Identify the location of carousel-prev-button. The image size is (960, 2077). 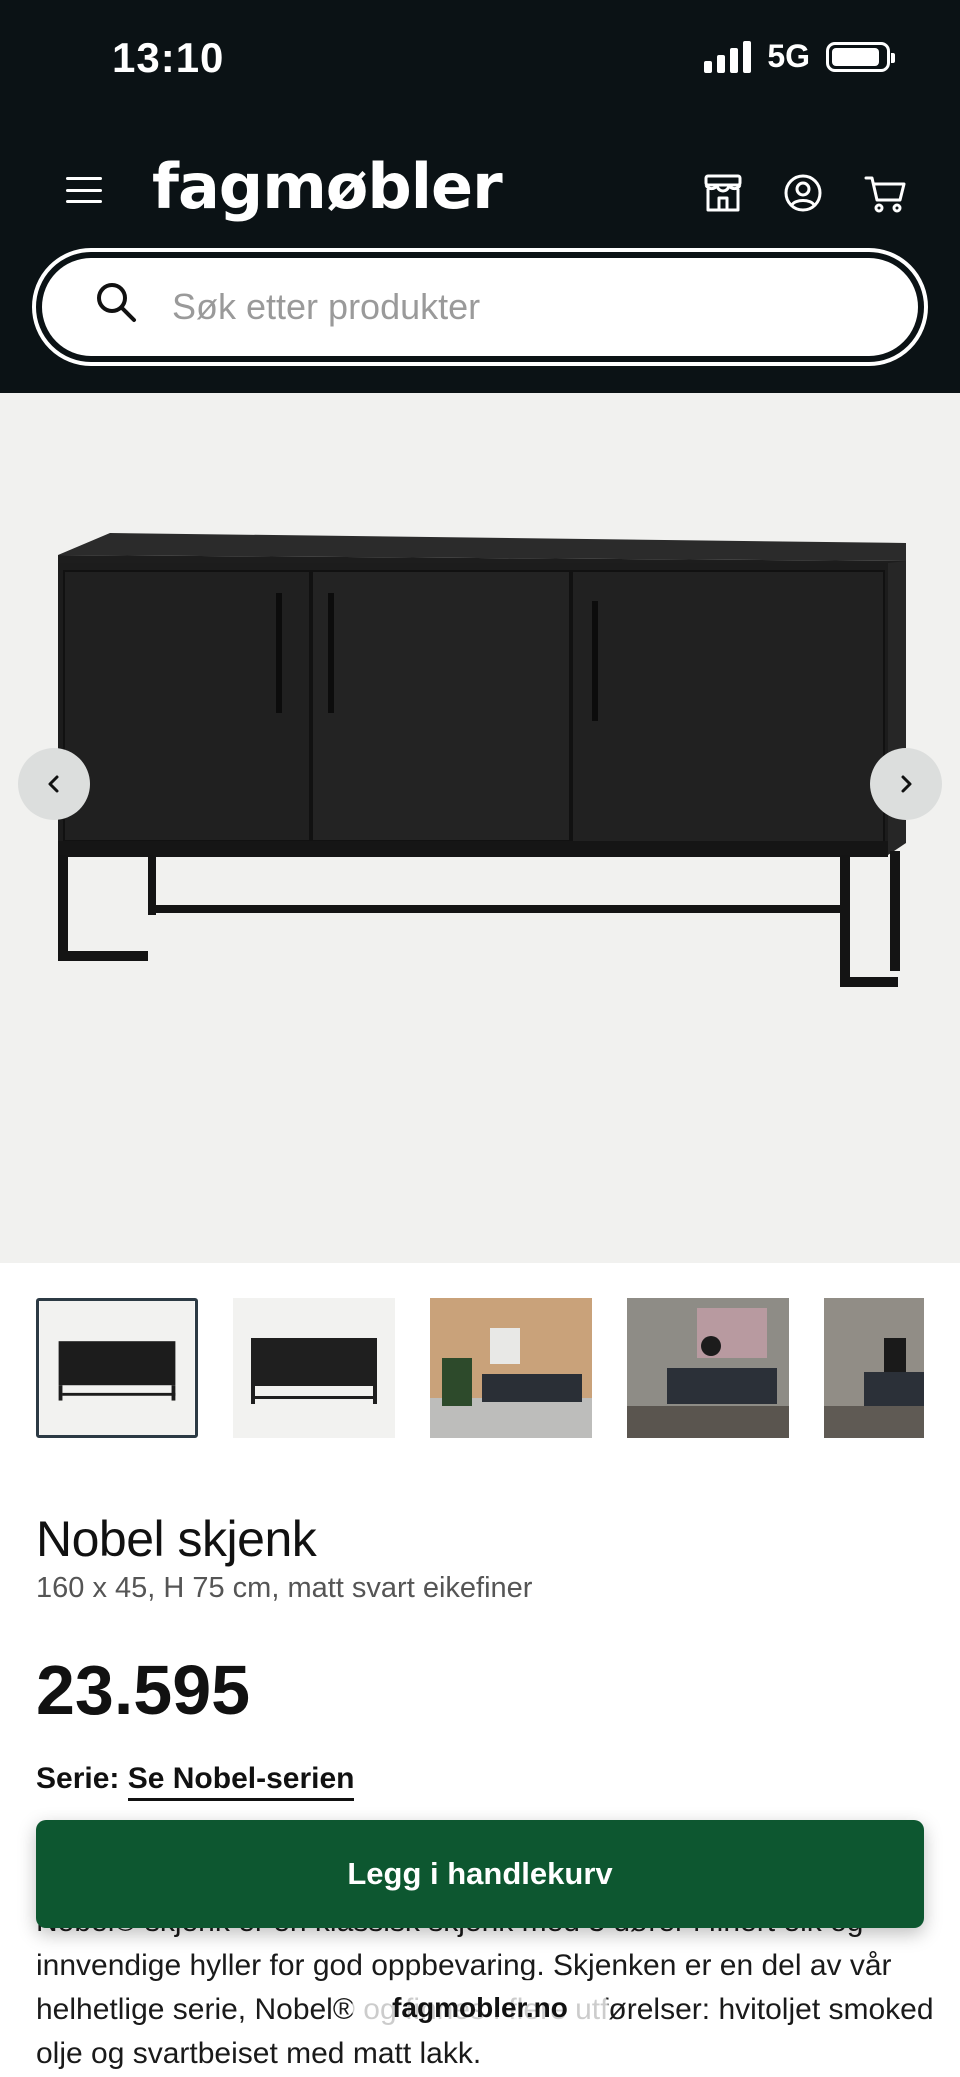
(54, 784).